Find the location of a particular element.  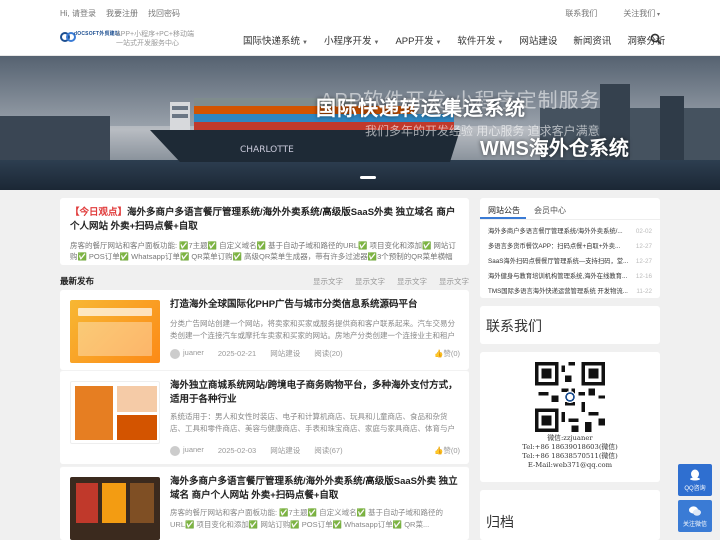

list-item: 海外多商户多语言餐厅管理系统/海外外卖系统/... 02-02 is located at coordinates (570, 231).